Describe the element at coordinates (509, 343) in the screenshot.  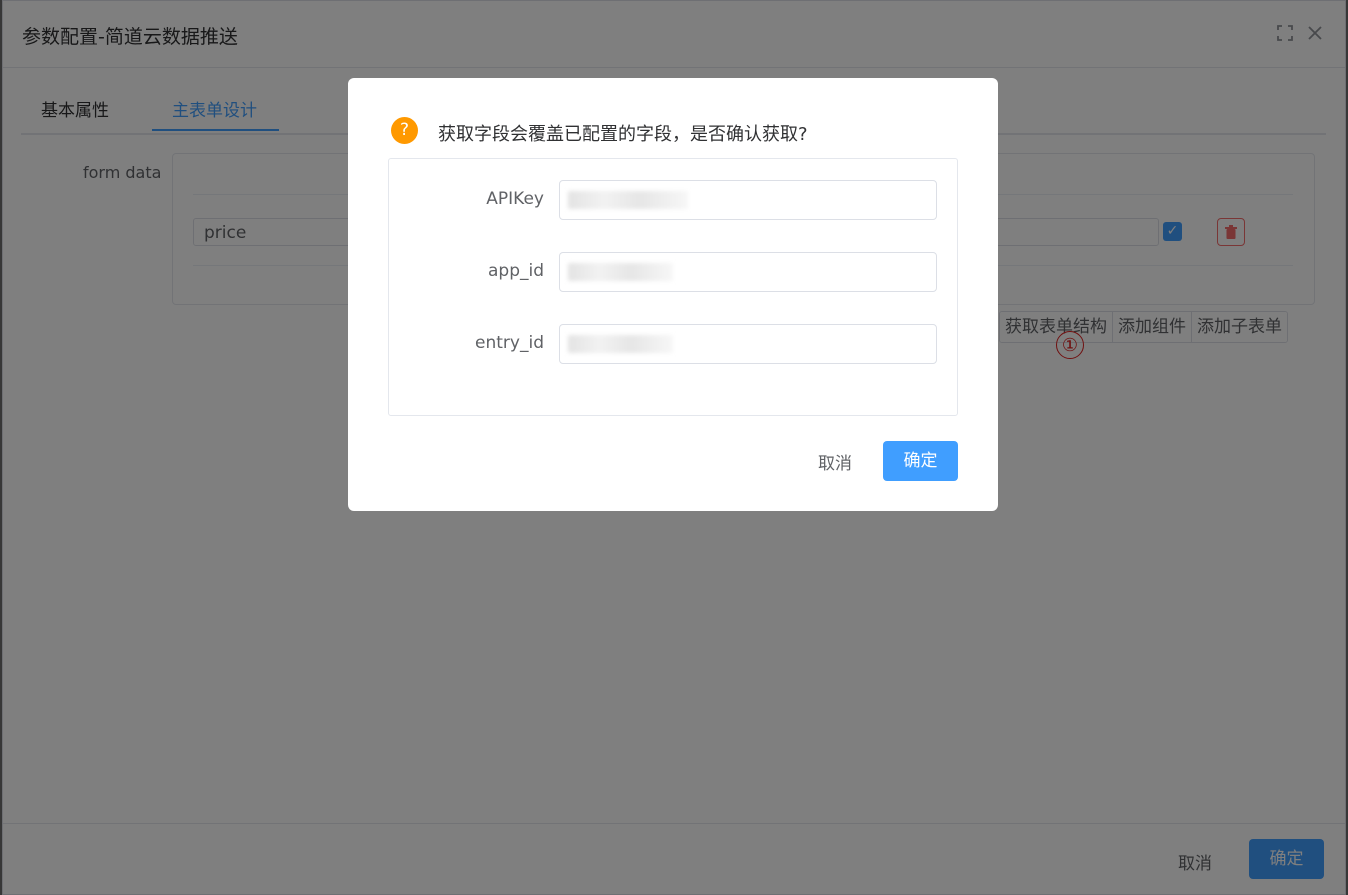
I see `entry-id-label: entry_id` at that location.